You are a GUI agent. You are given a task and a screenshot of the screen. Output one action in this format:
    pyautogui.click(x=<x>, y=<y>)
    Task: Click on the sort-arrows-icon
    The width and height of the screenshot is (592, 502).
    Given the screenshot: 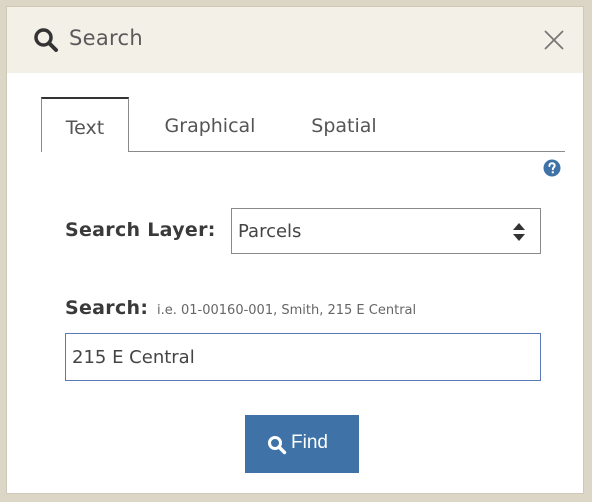 What is the action you would take?
    pyautogui.click(x=519, y=232)
    